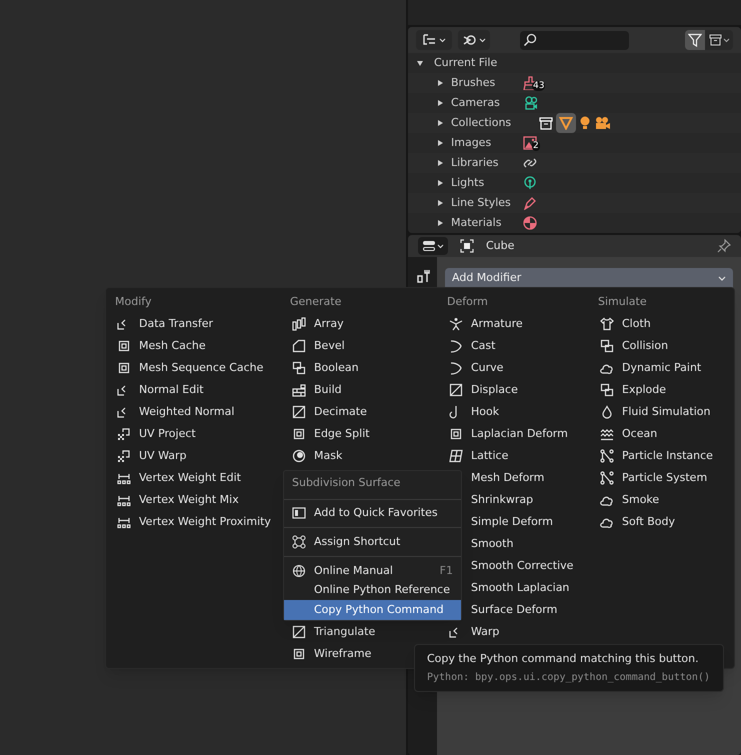  What do you see at coordinates (469, 40) in the screenshot?
I see `swirl-icon` at bounding box center [469, 40].